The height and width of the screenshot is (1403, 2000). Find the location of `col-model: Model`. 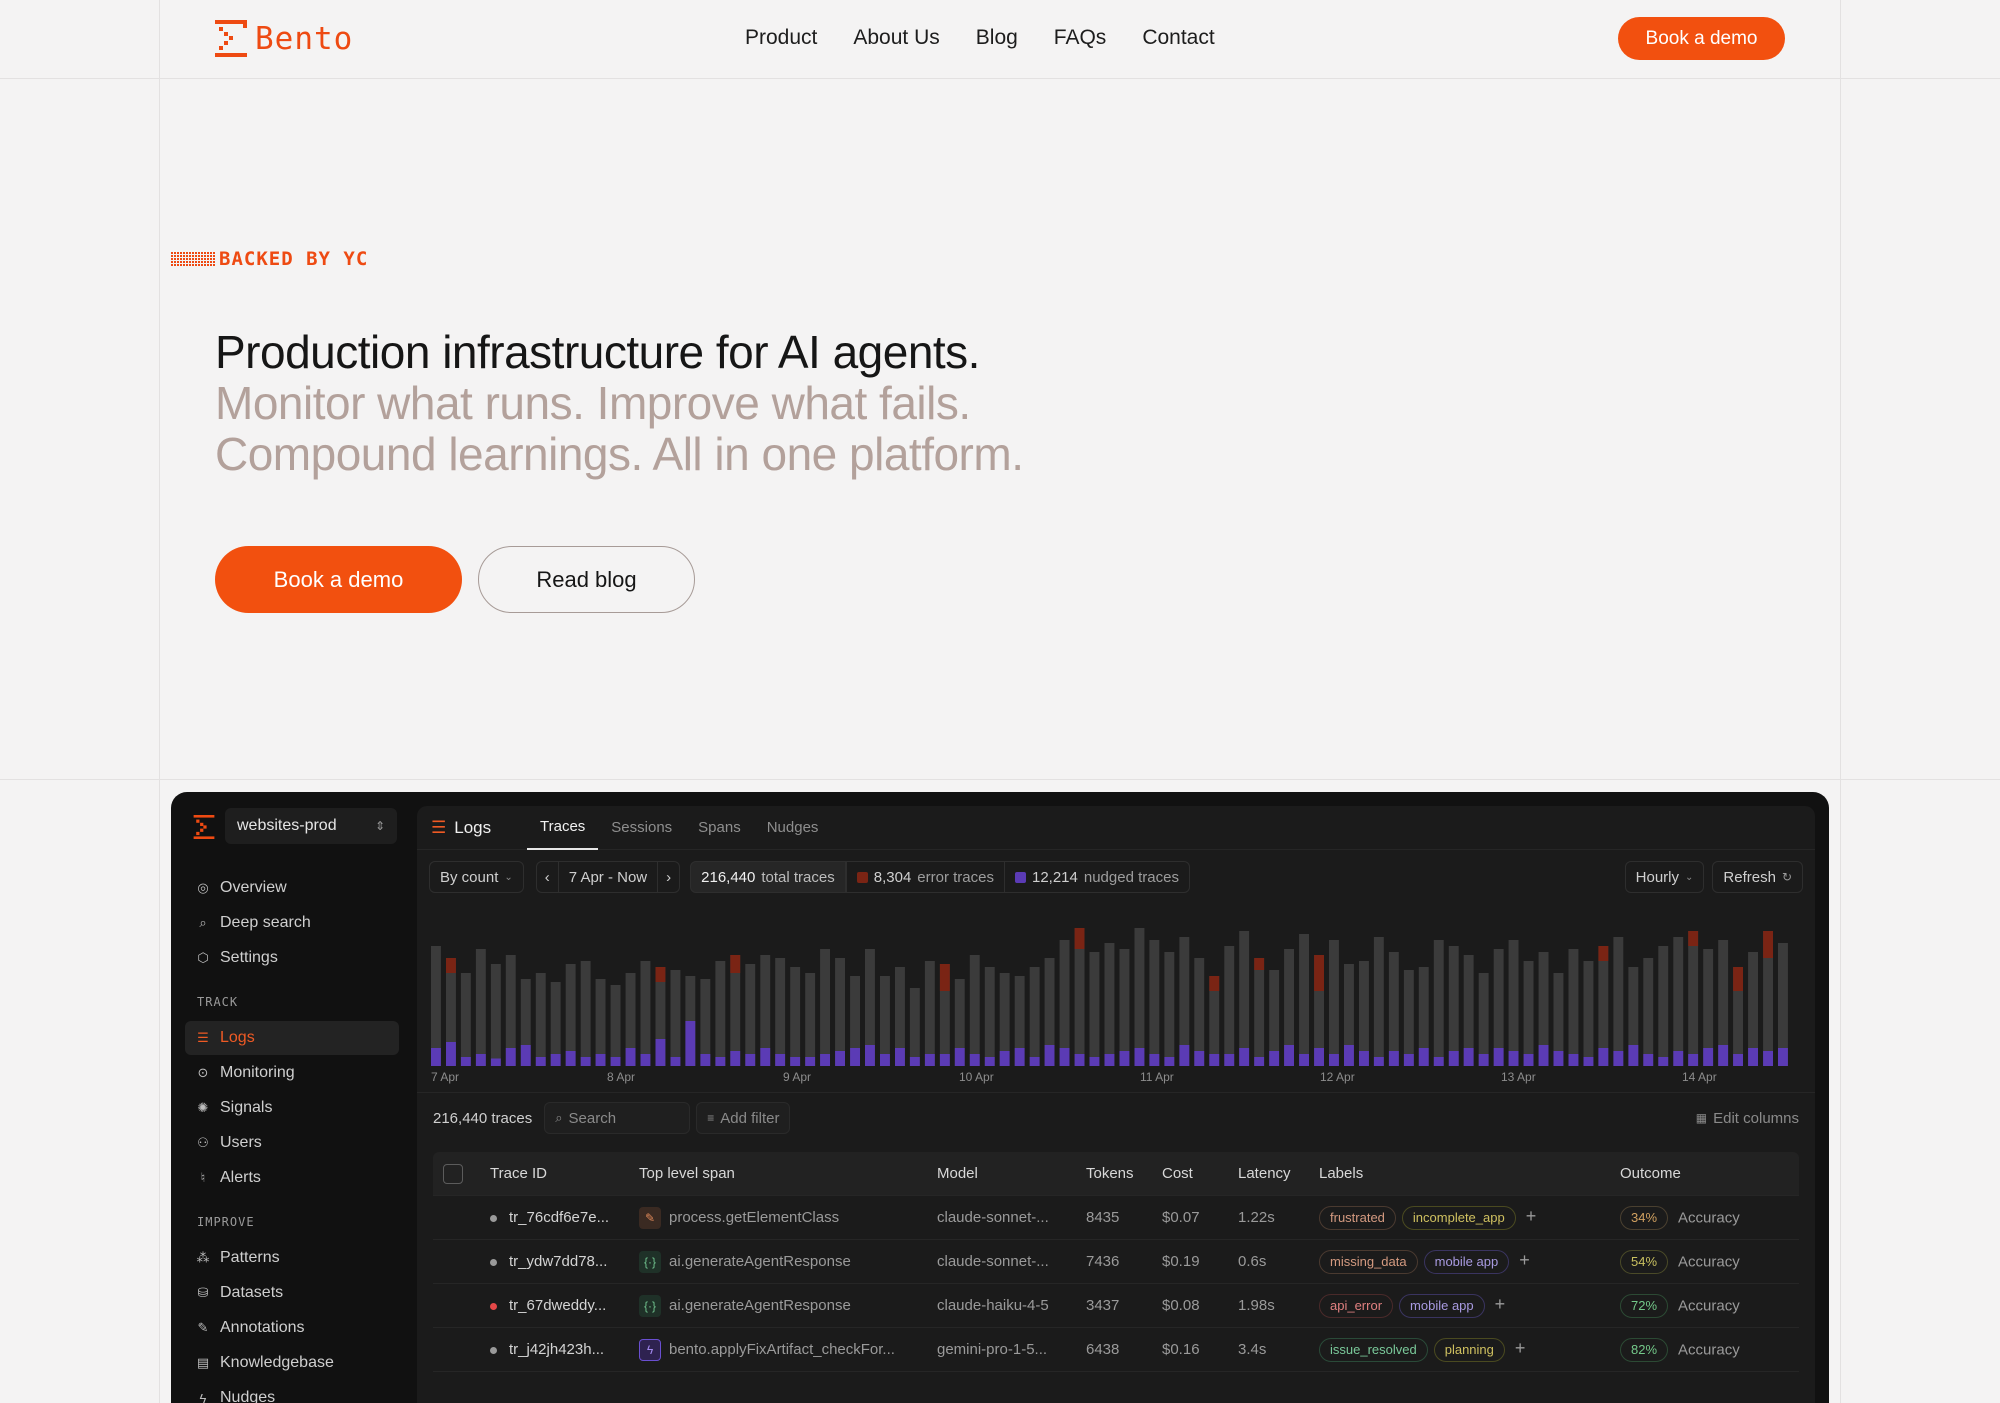

col-model: Model is located at coordinates (957, 1173).